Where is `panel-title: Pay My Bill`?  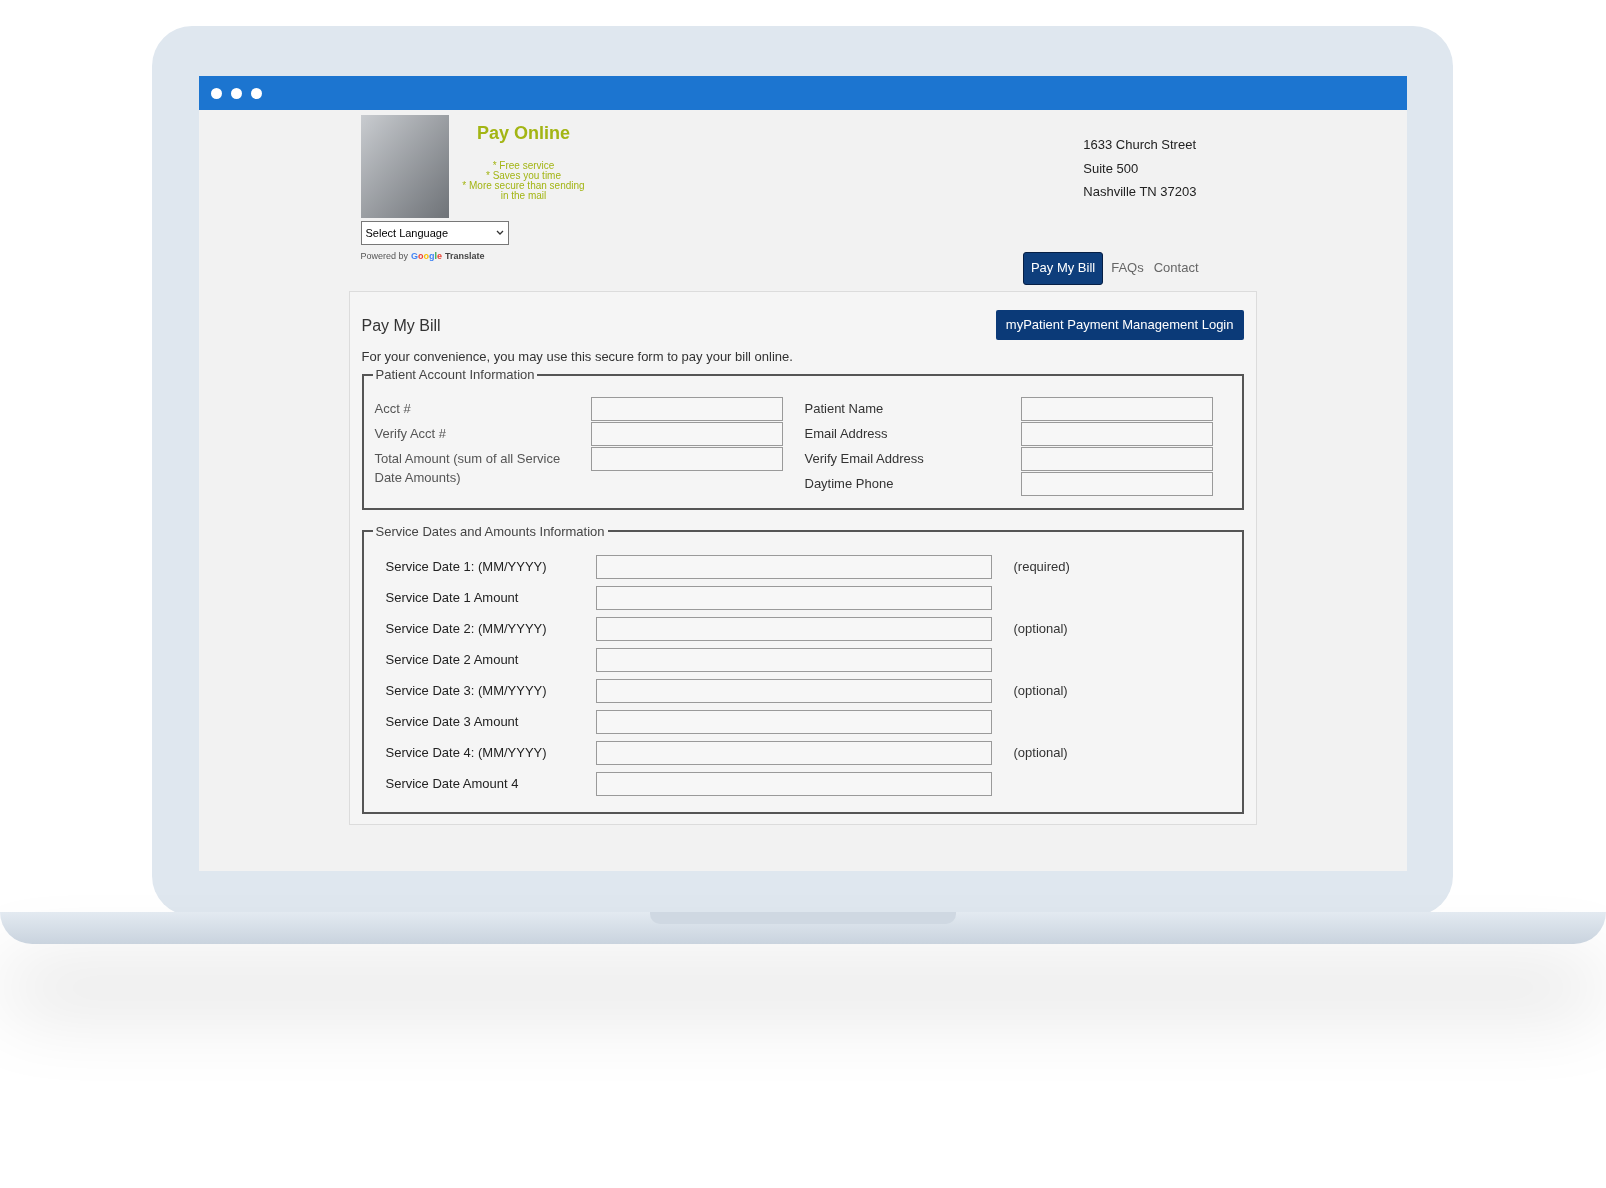
panel-title: Pay My Bill is located at coordinates (401, 325).